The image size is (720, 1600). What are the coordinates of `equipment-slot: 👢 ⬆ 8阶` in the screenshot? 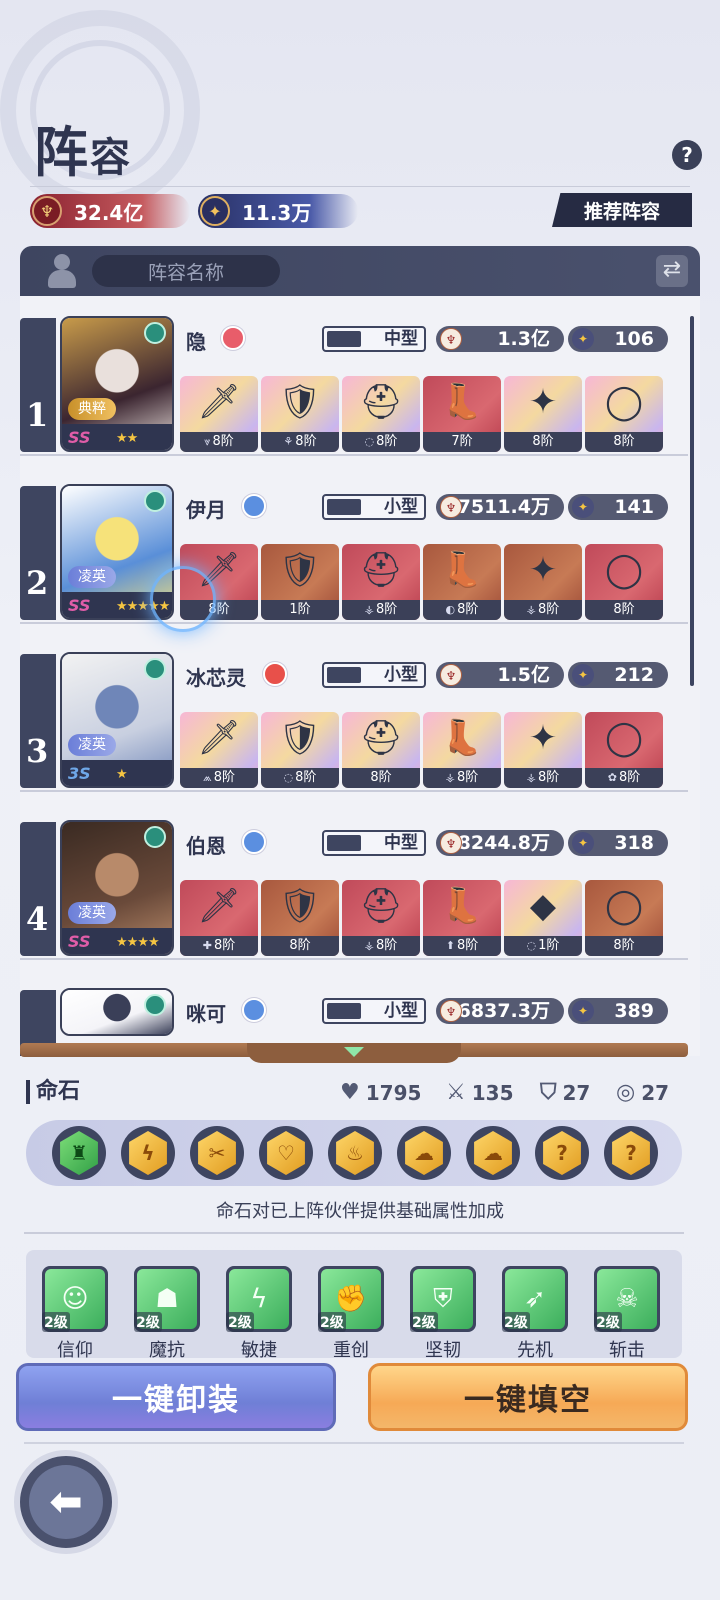 It's located at (462, 918).